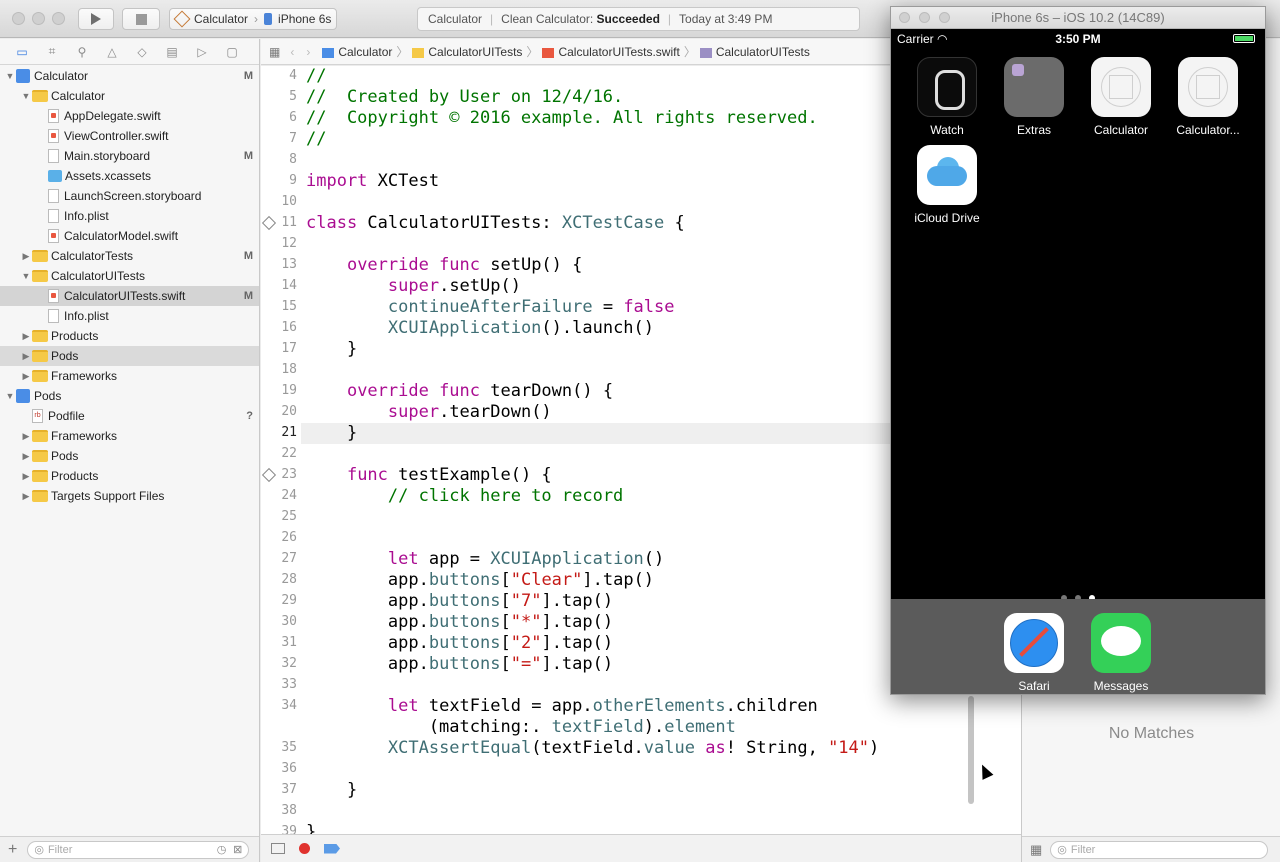 This screenshot has width=1280, height=862. I want to click on recent-icon: ◷, so click(222, 849).